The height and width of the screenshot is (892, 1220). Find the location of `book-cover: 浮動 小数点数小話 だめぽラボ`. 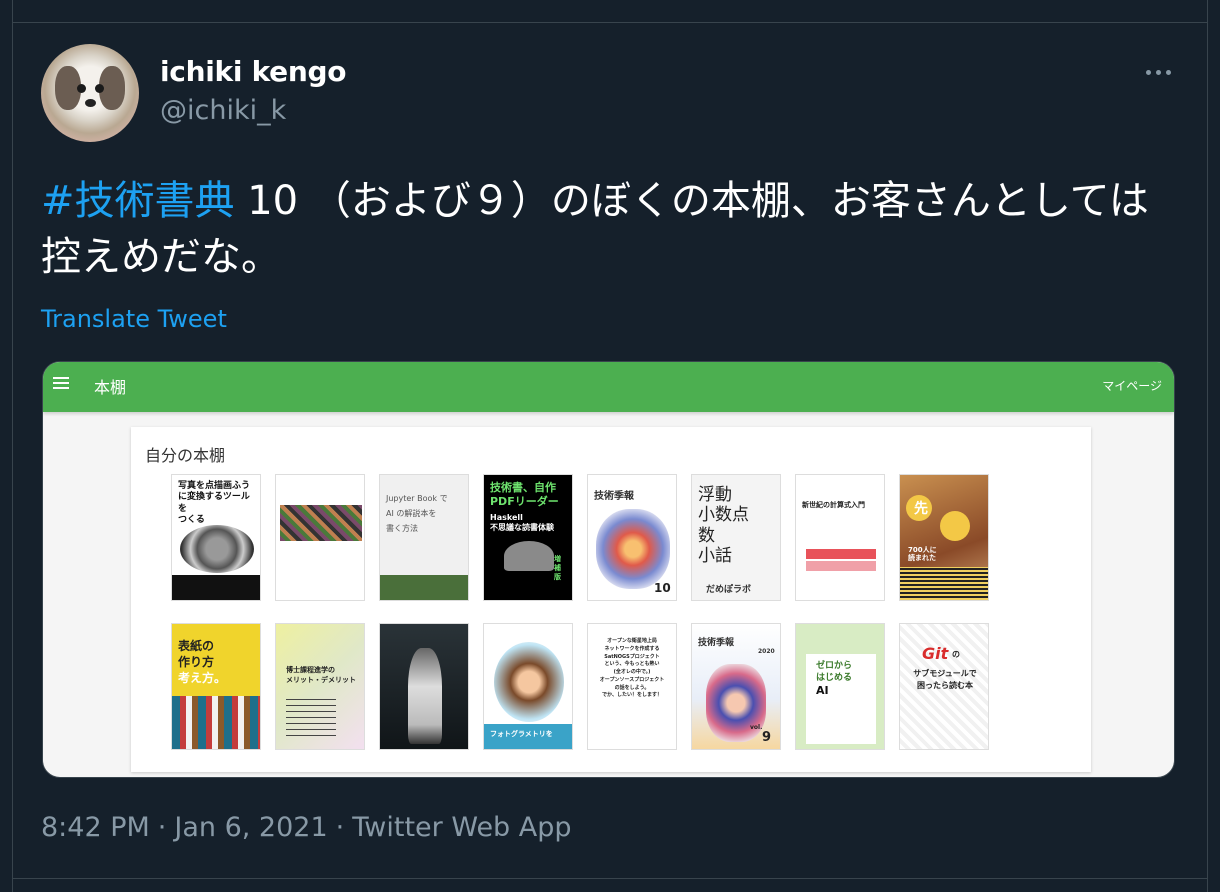

book-cover: 浮動 小数点数小話 だめぽラボ is located at coordinates (736, 537).